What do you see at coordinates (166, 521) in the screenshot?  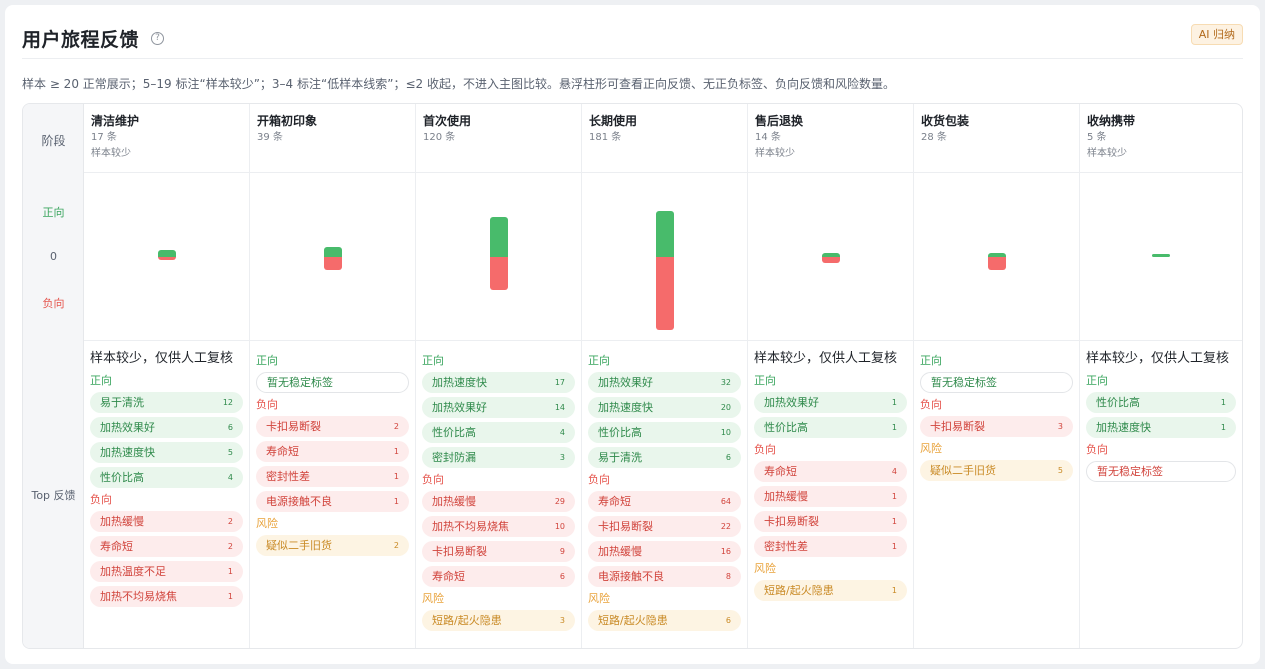 I see `feedback-tag: 加热缓慢 2` at bounding box center [166, 521].